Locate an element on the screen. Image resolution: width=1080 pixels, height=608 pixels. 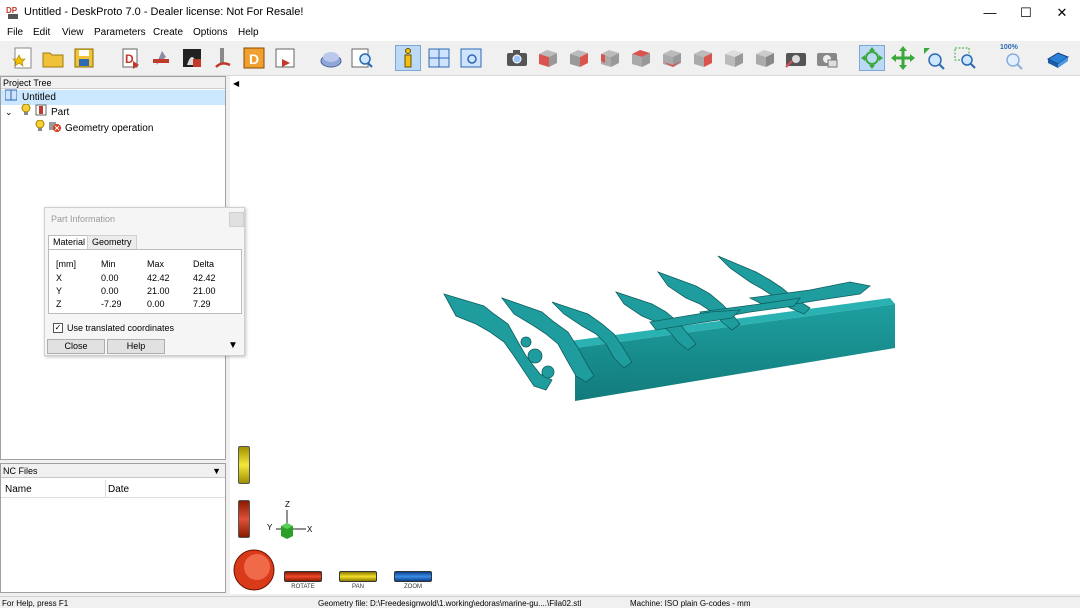
view-front-button is located at coordinates (548, 58).